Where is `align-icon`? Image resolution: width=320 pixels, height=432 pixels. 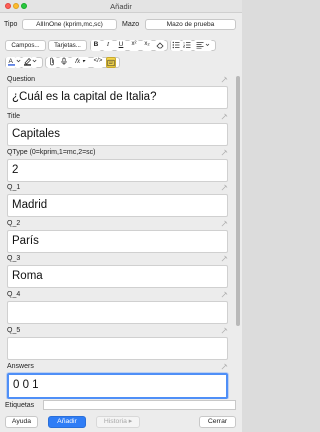
align-icon is located at coordinates (203, 45).